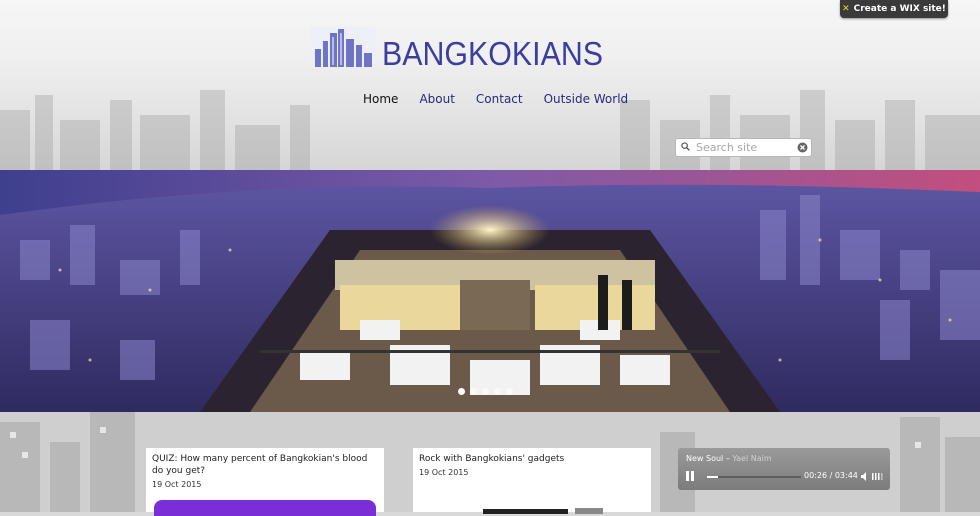  What do you see at coordinates (499, 99) in the screenshot?
I see `nav-contact: Contact` at bounding box center [499, 99].